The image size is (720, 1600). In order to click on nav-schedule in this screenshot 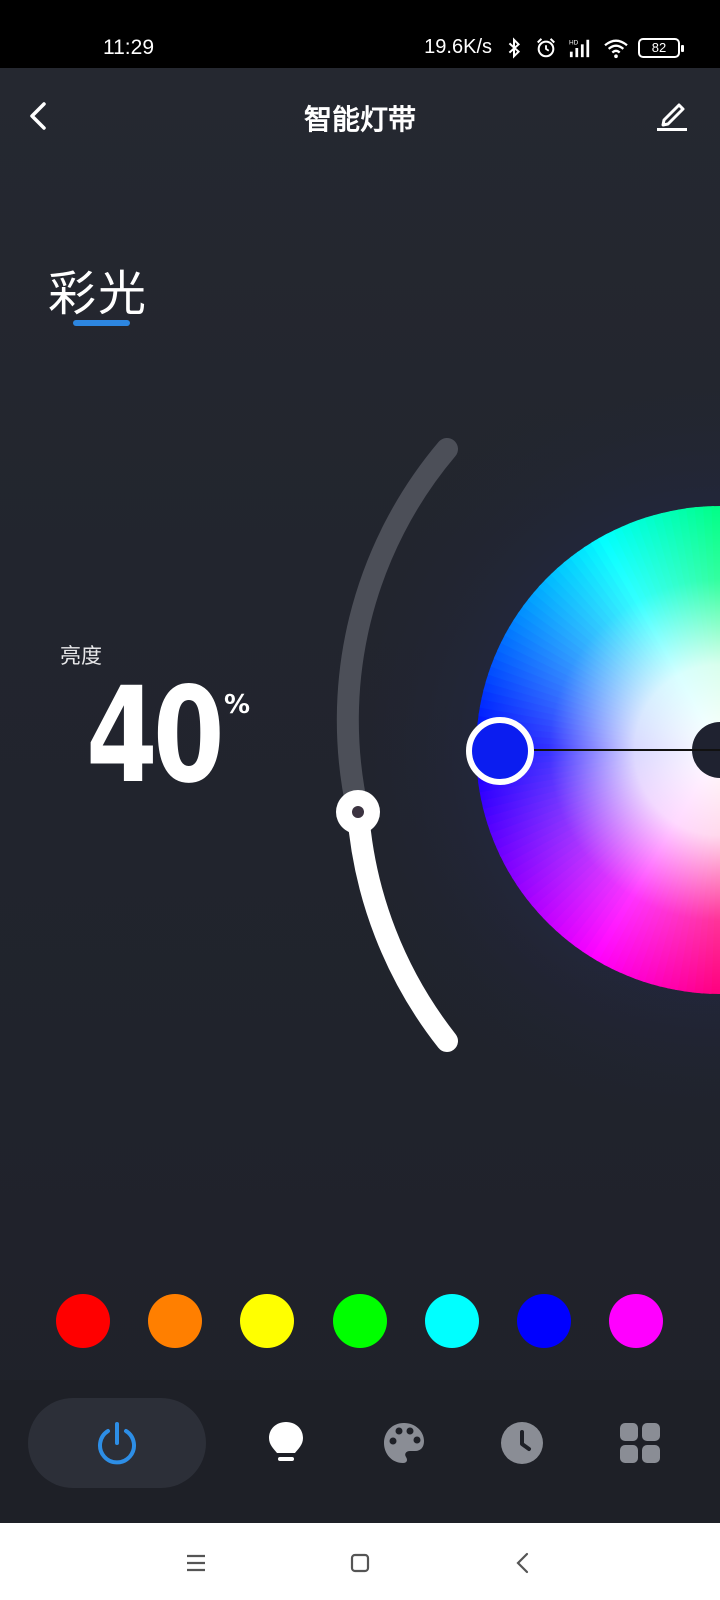, I will do `click(522, 1443)`.